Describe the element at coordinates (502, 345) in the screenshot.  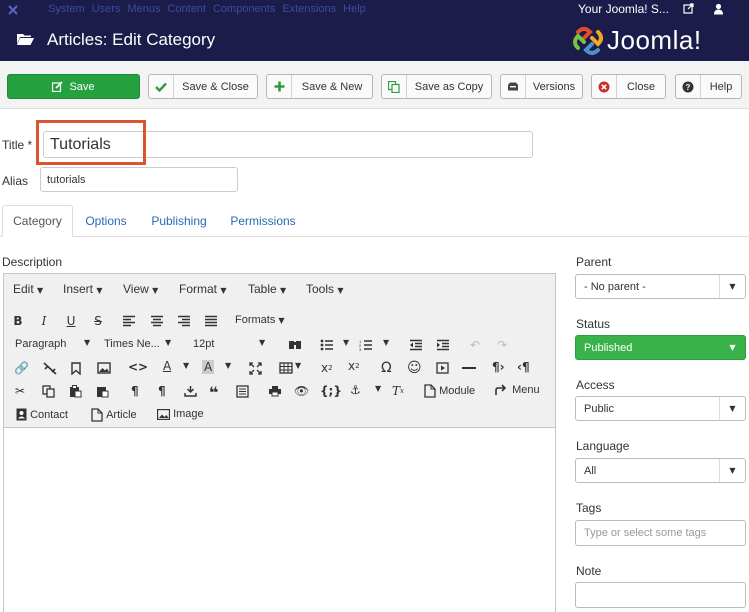
I see `redo-icon: ↷` at that location.